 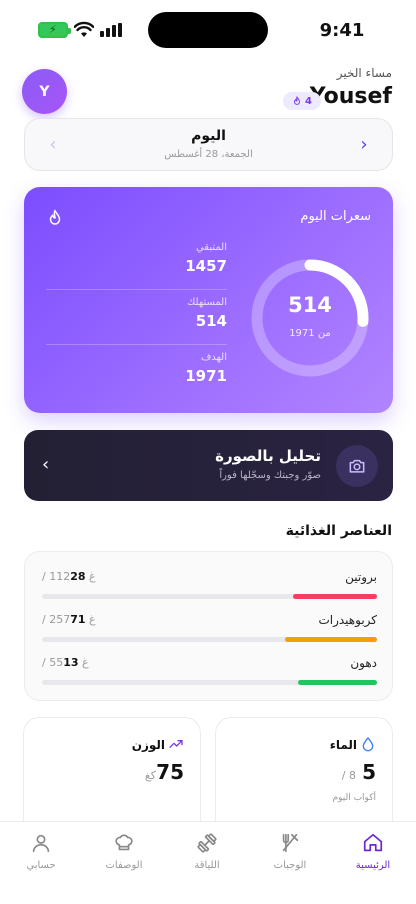 What do you see at coordinates (136, 258) in the screenshot?
I see `stat-remaining: المتبقي 1457` at bounding box center [136, 258].